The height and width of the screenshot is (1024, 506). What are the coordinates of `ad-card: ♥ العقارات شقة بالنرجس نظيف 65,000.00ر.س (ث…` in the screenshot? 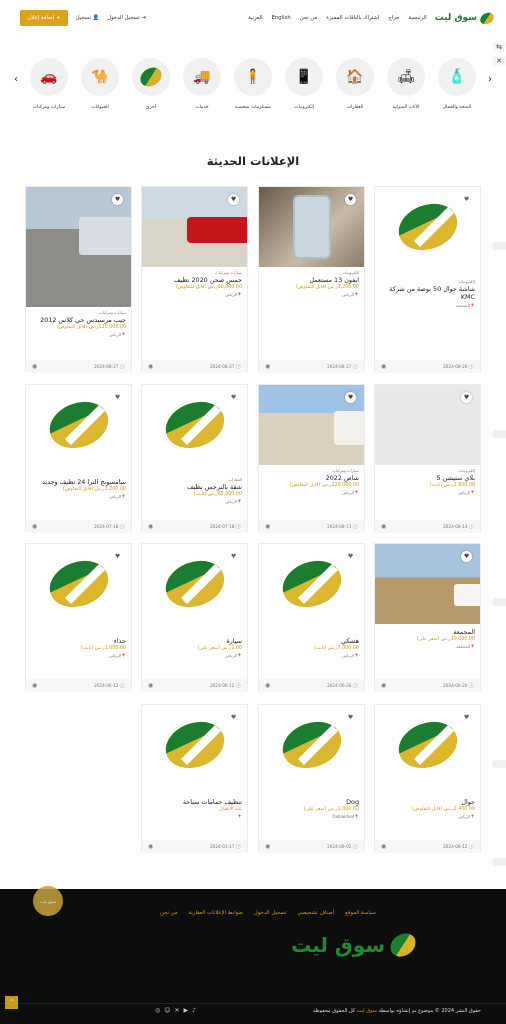 It's located at (194, 458).